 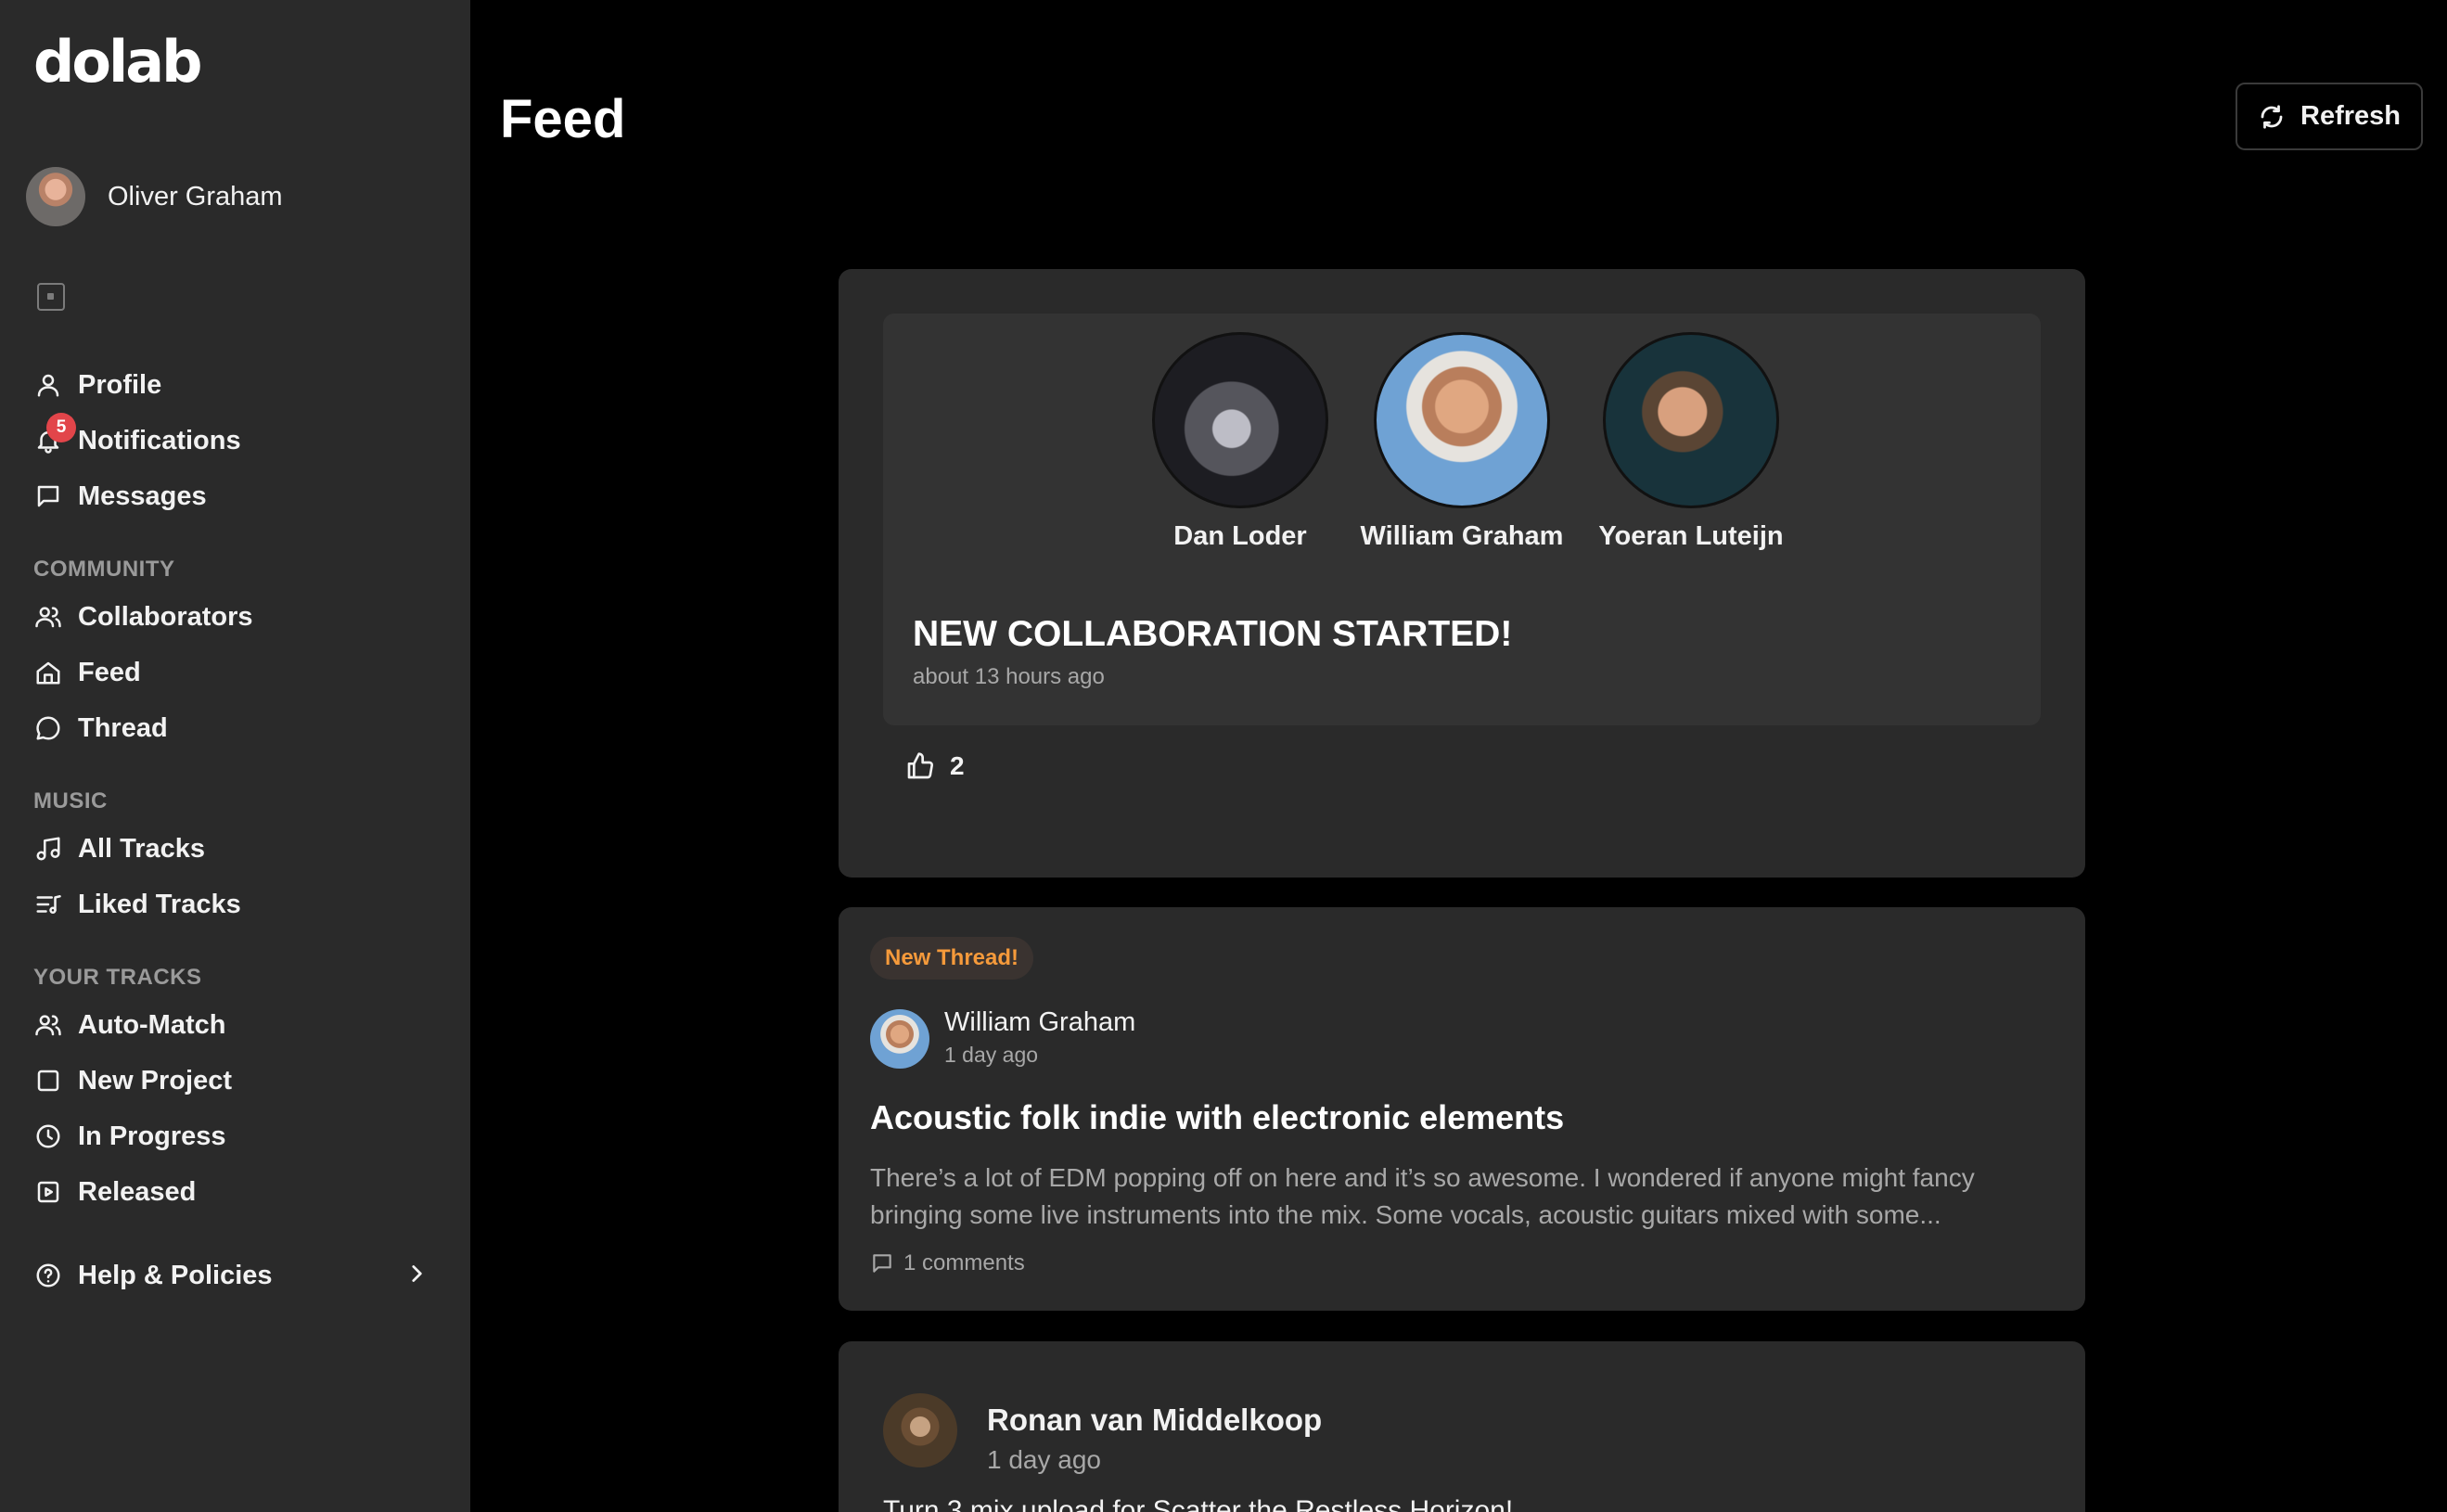 I want to click on music-list-icon, so click(x=48, y=904).